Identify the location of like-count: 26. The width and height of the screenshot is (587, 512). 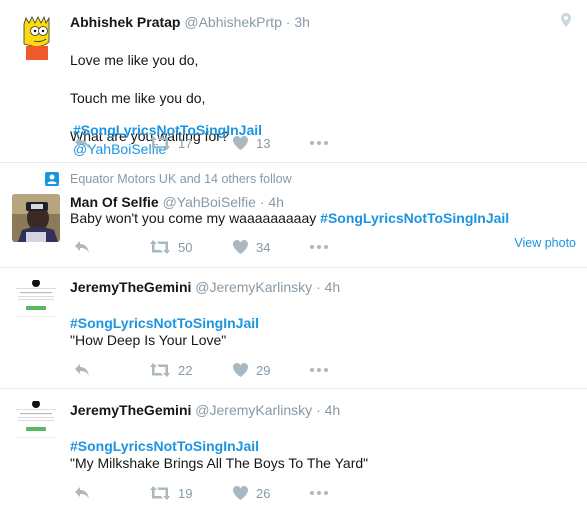
(263, 493).